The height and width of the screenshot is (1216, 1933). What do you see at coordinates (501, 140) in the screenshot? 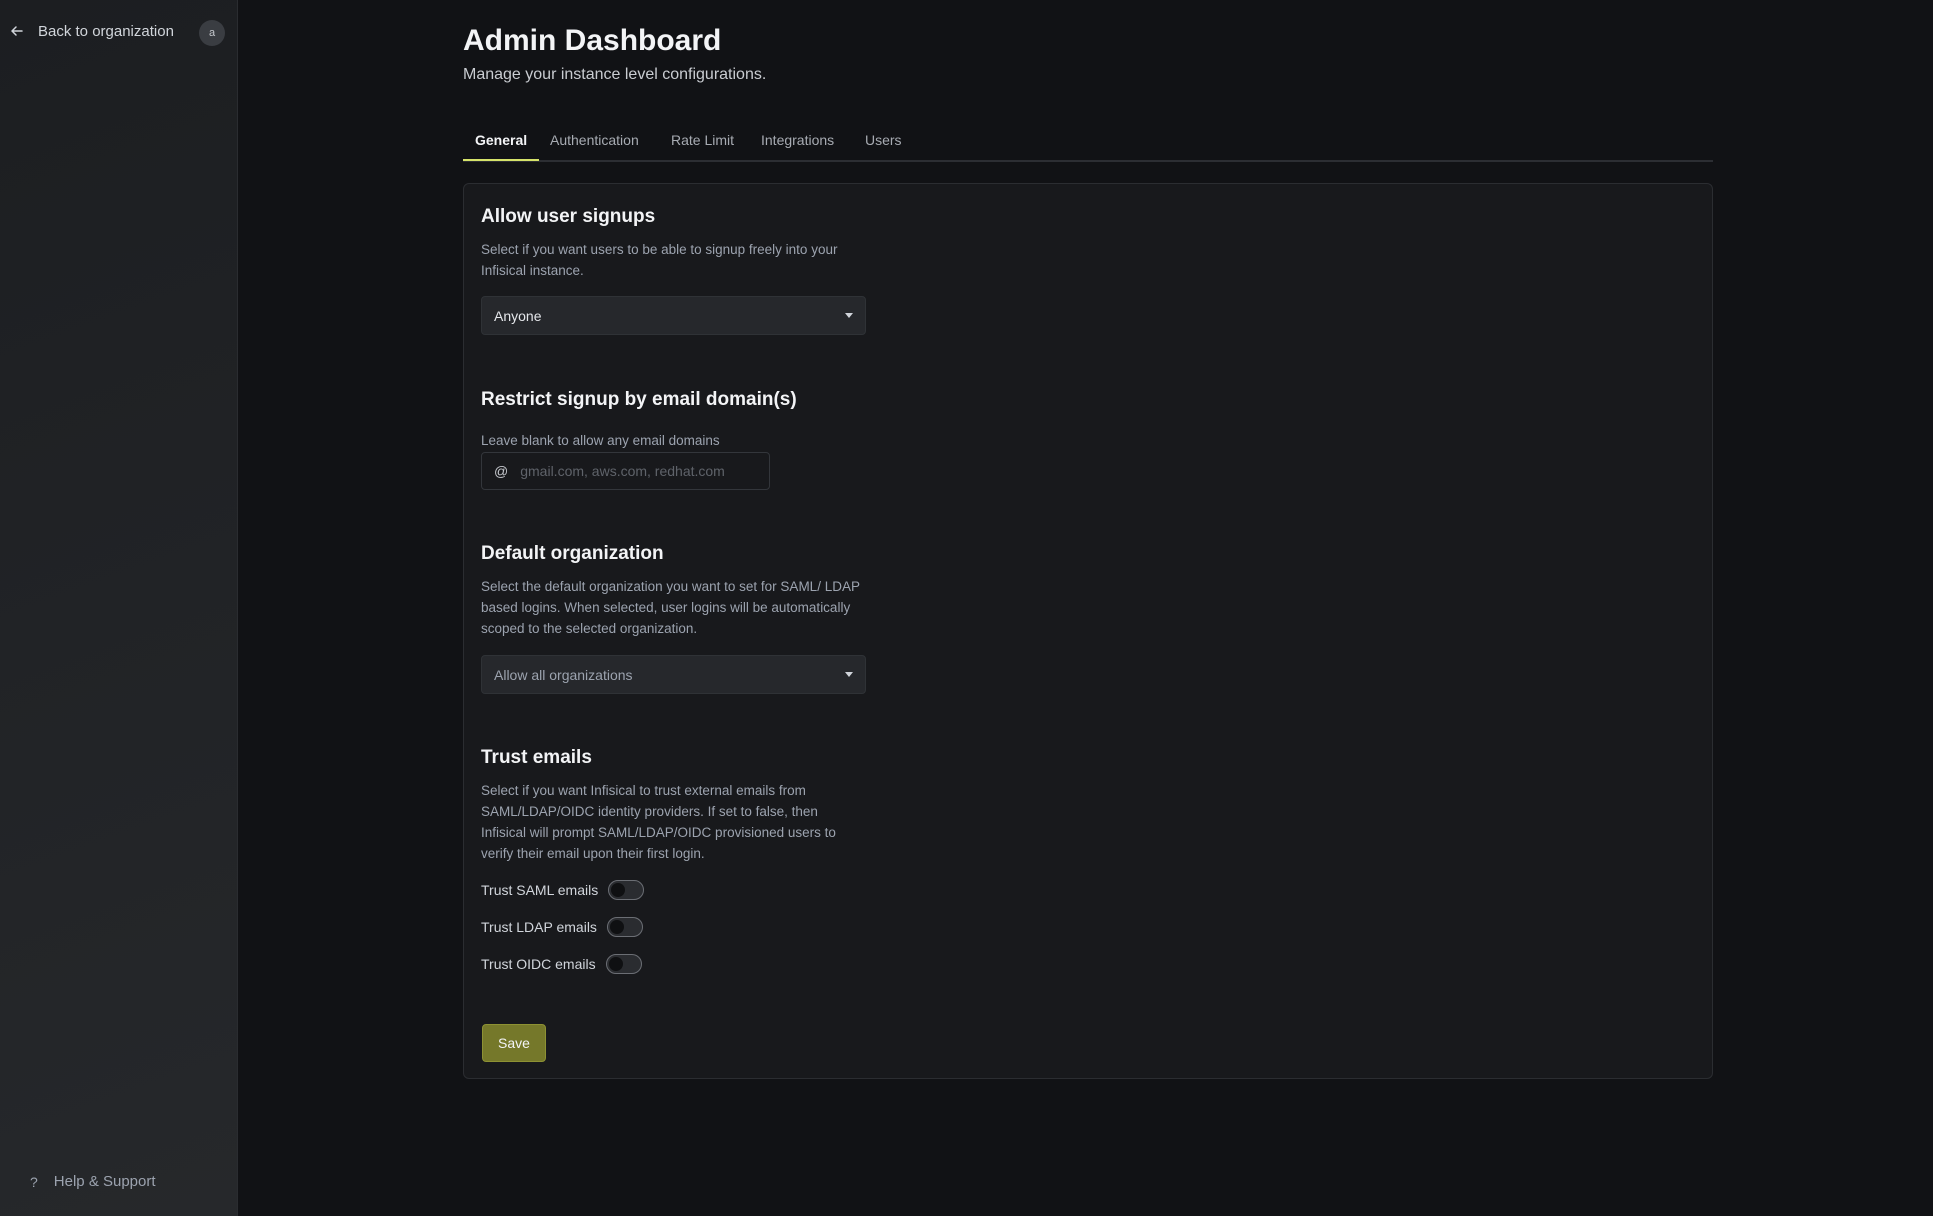
I see `tab-general: General` at bounding box center [501, 140].